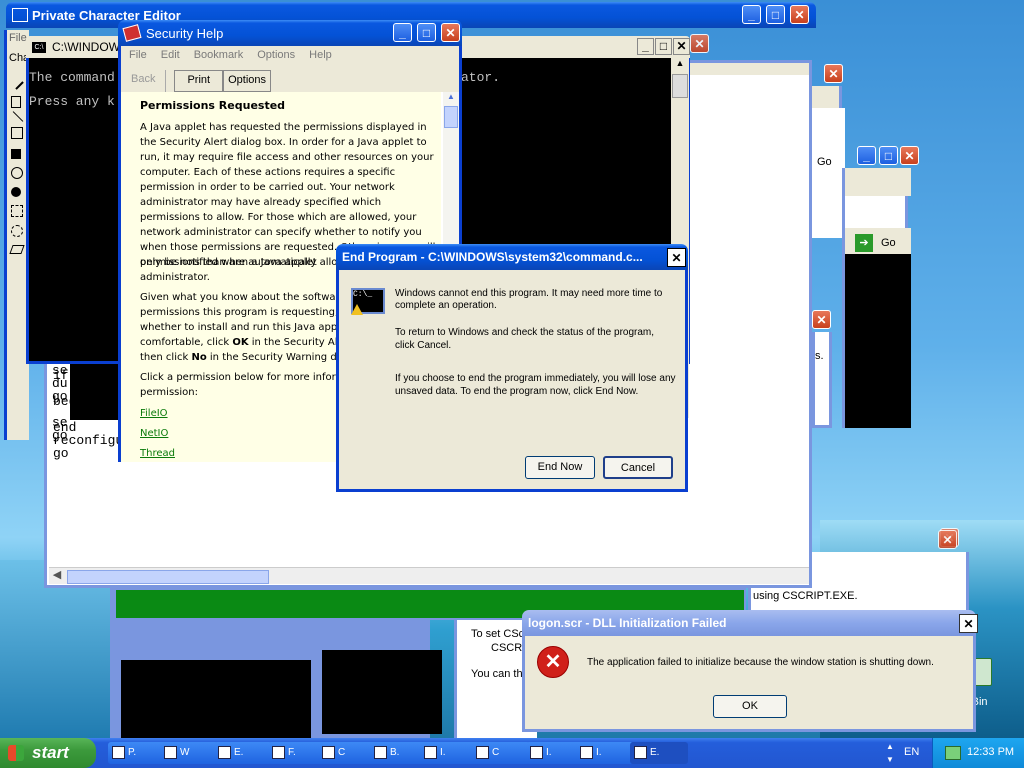 This screenshot has height=768, width=1024. What do you see at coordinates (953, 753) in the screenshot?
I see `network-icon` at bounding box center [953, 753].